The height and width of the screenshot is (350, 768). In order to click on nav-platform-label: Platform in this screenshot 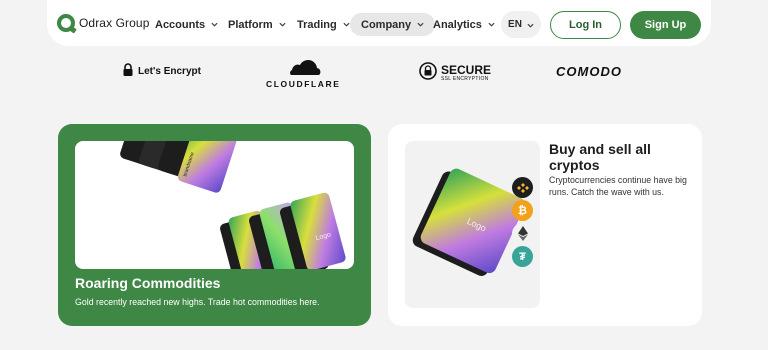, I will do `click(250, 24)`.